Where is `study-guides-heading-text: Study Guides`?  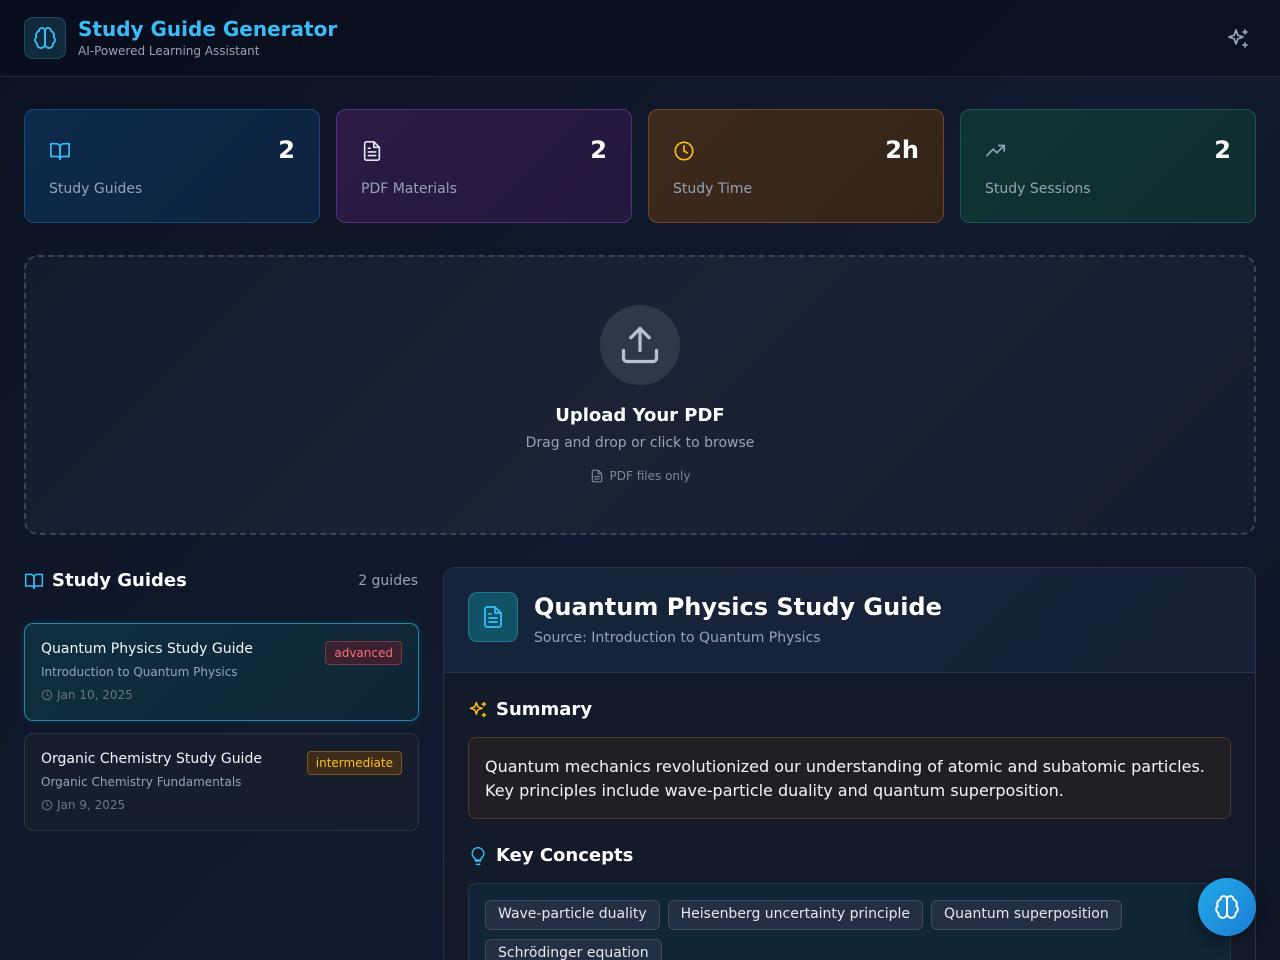 study-guides-heading-text: Study Guides is located at coordinates (119, 580).